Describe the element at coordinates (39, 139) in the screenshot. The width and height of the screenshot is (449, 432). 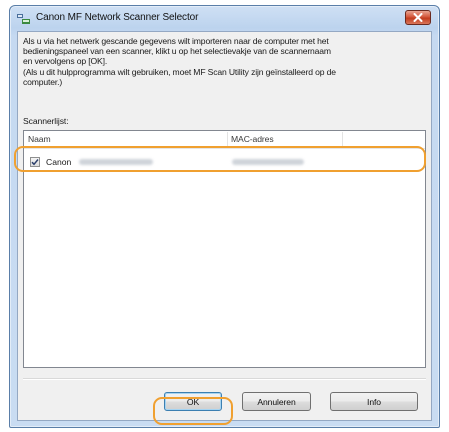
I see `column-header-name: Naam` at that location.